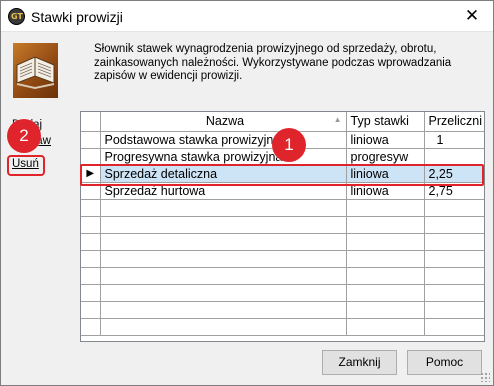  I want to click on window-title: Stawki prowizji, so click(77, 17).